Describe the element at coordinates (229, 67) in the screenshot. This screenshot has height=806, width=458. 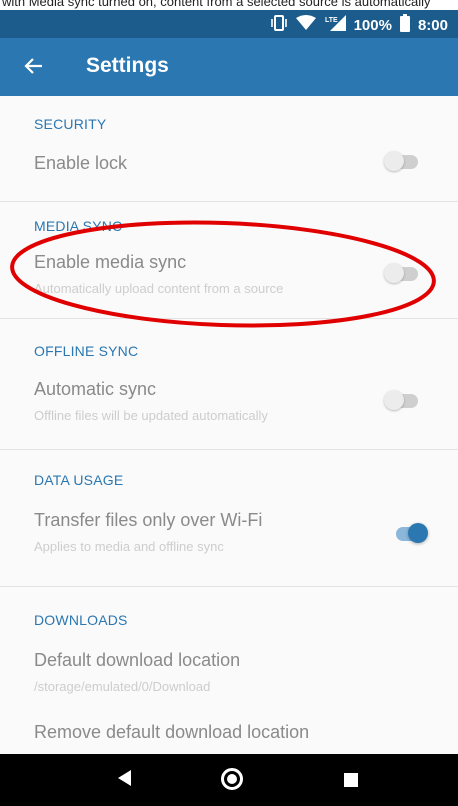
I see `app-bar: Settings` at that location.